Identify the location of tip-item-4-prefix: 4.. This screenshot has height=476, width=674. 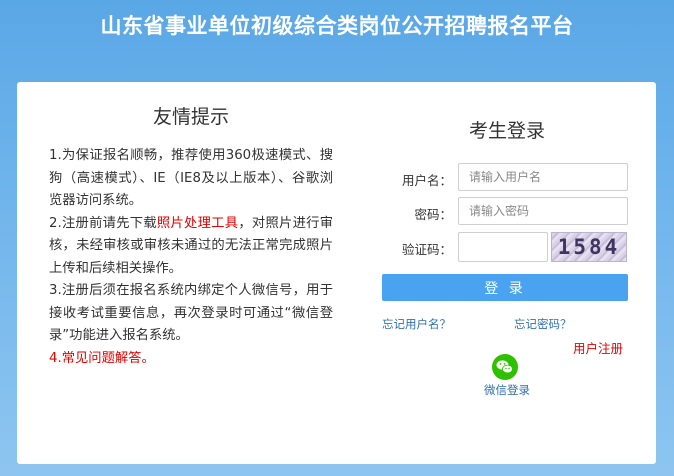
(55, 358).